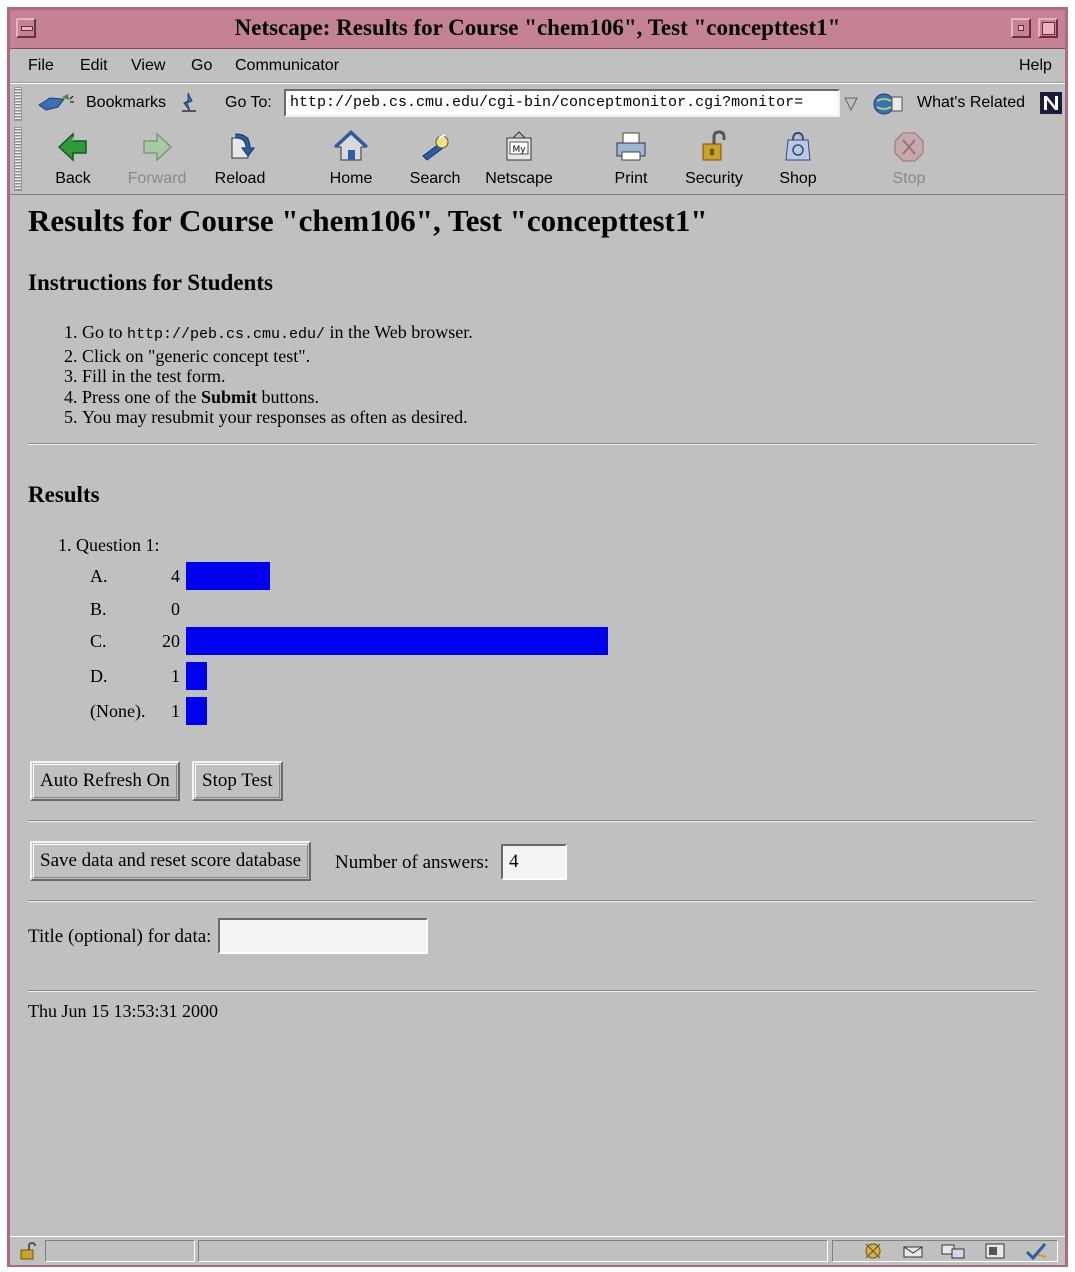 Image resolution: width=1075 pixels, height=1272 pixels. Describe the element at coordinates (237, 781) in the screenshot. I see `stop-test-button: Stop Test` at that location.